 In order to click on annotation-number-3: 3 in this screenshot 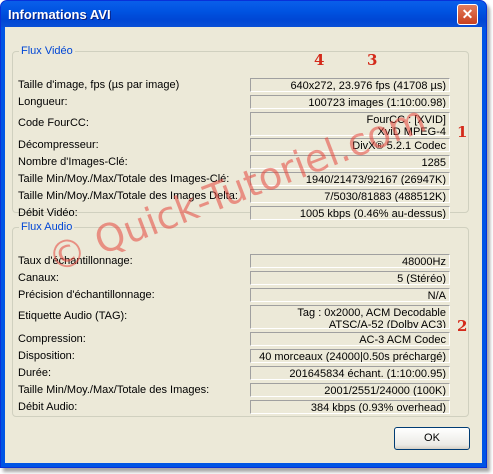, I will do `click(372, 60)`.